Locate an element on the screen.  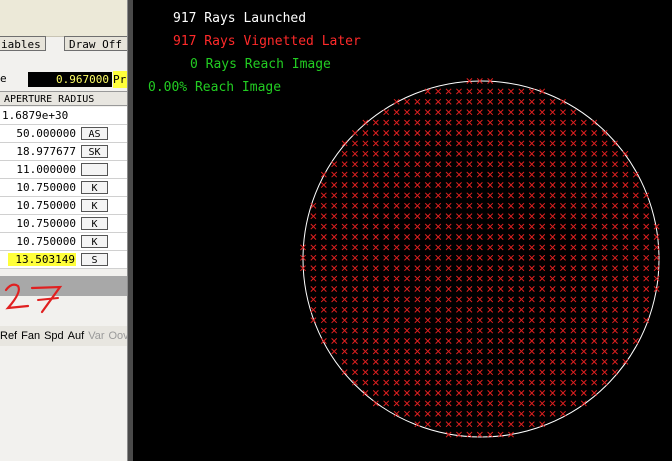
tool-var: Var is located at coordinates (96, 336).